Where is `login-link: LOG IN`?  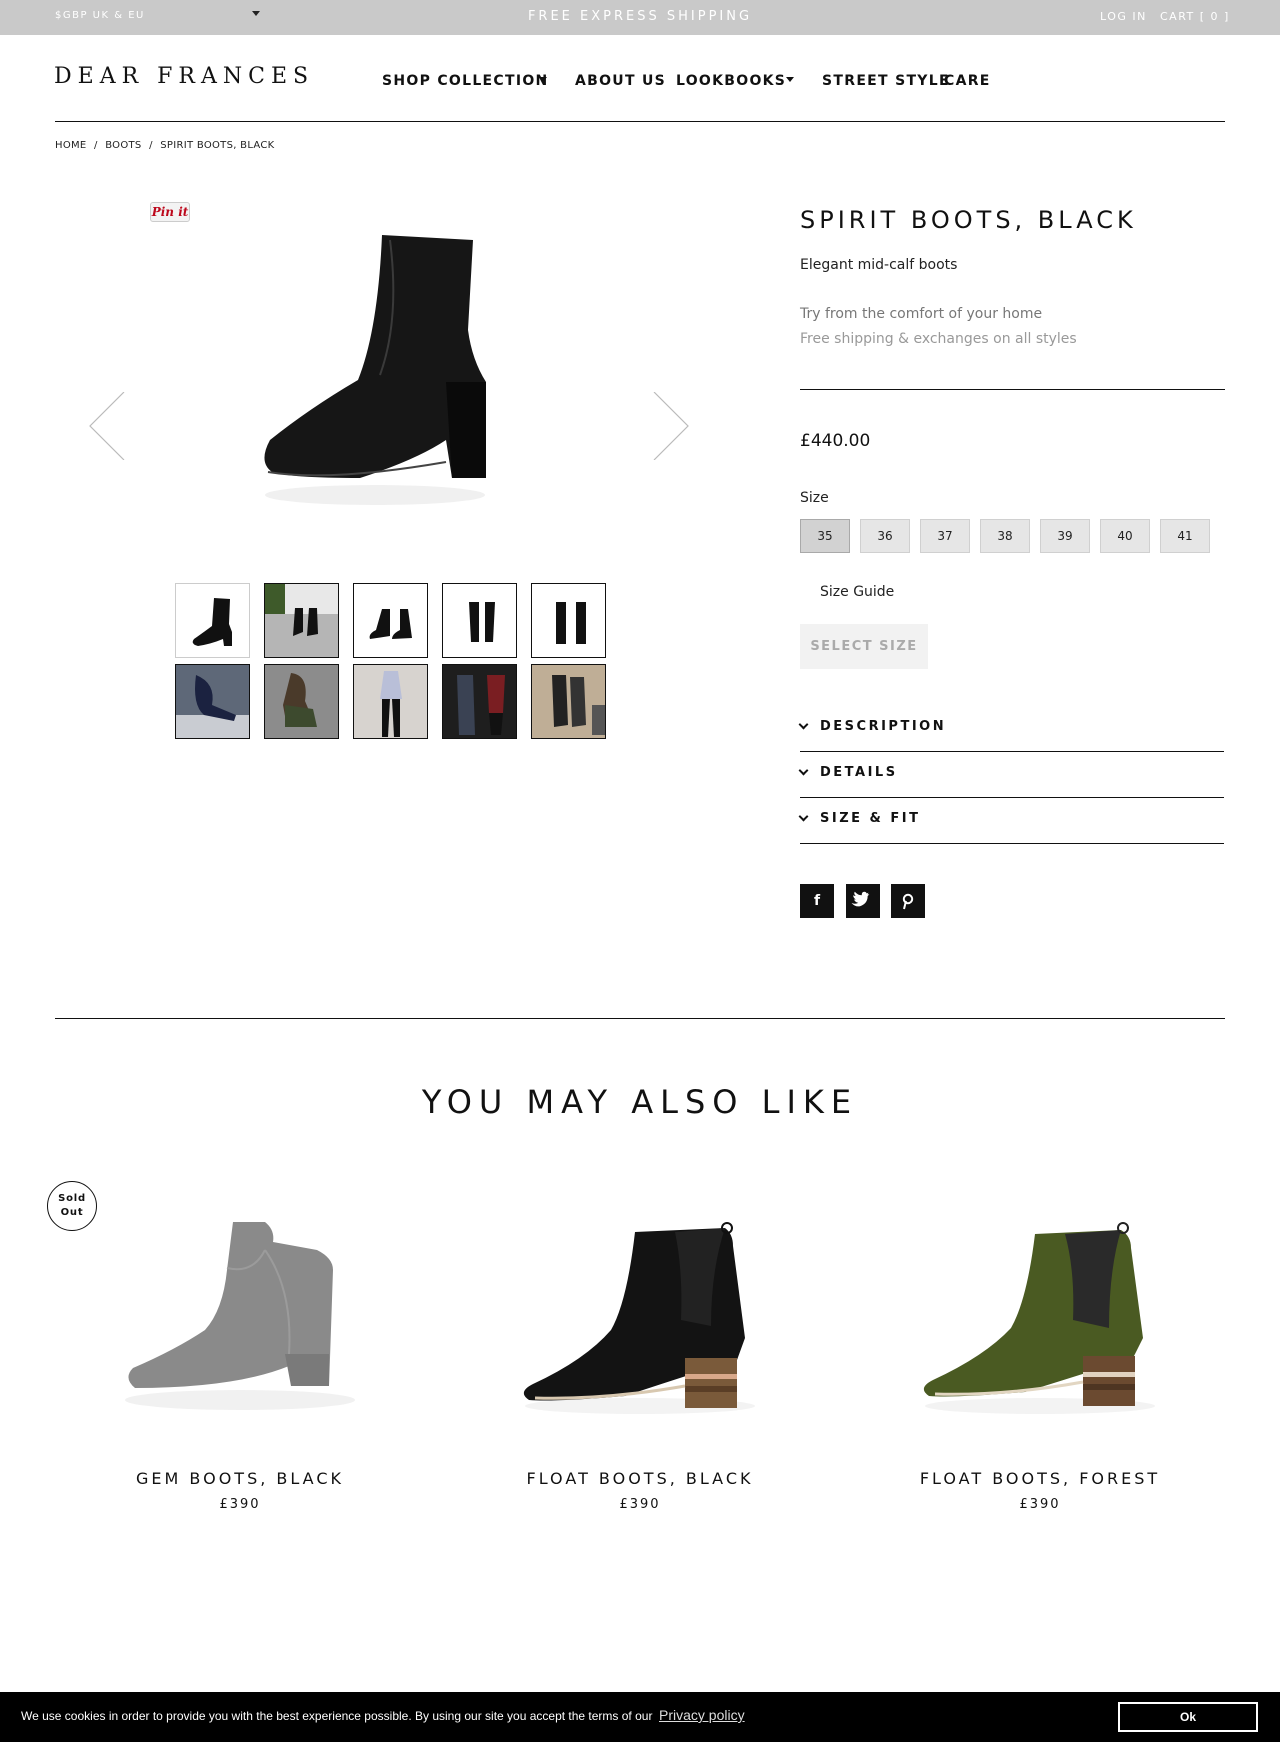
login-link: LOG IN is located at coordinates (1123, 16).